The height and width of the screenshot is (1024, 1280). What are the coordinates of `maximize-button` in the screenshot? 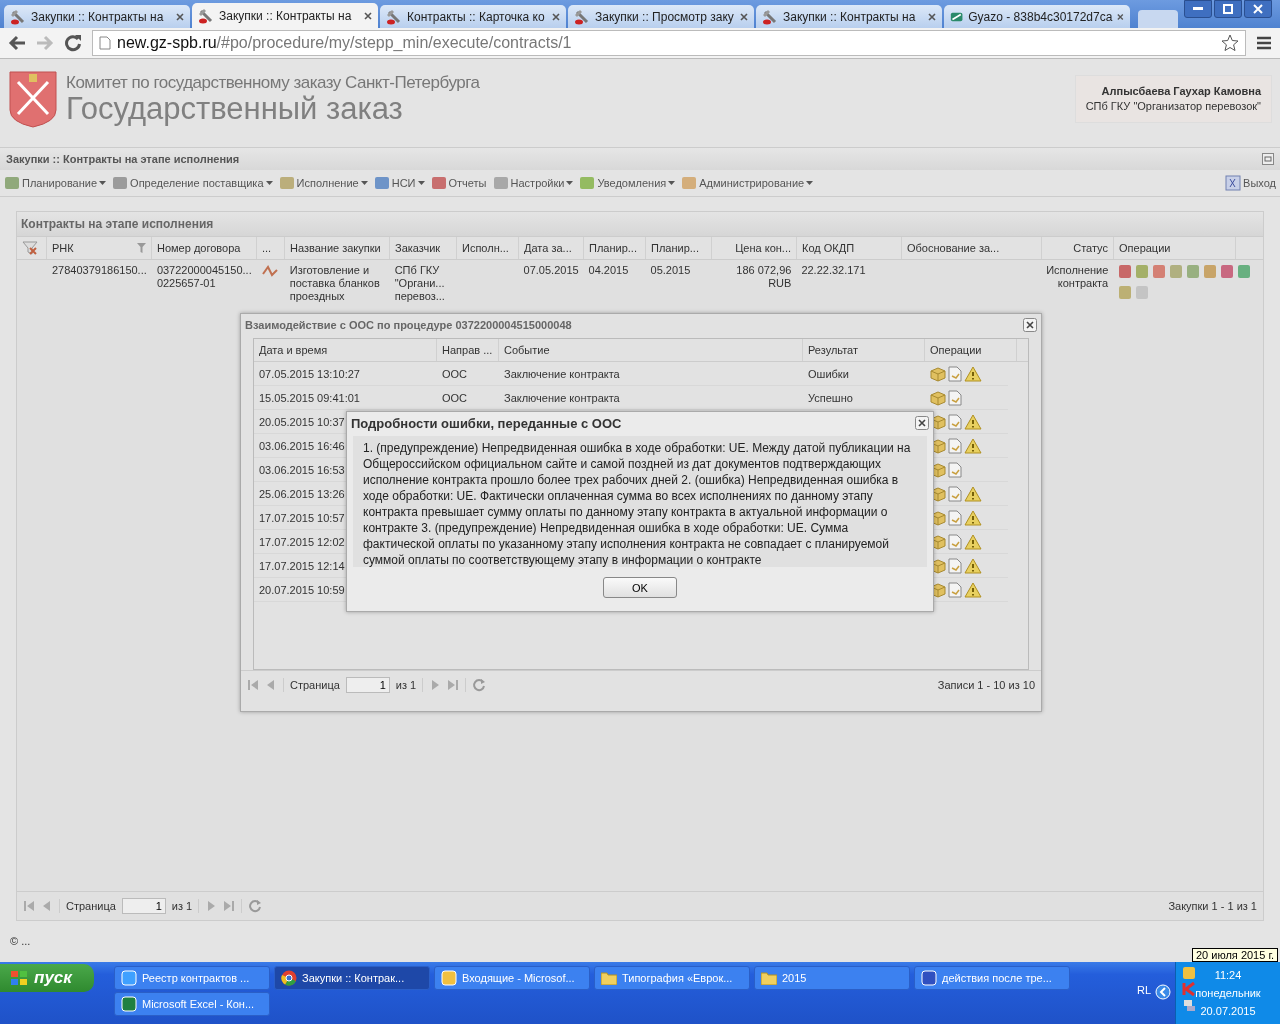 It's located at (1228, 9).